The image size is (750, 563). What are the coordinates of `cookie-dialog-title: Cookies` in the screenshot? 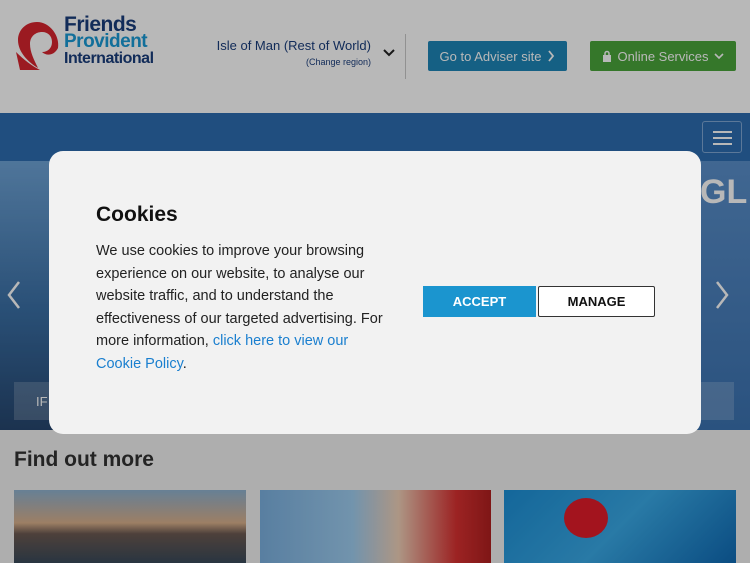 It's located at (137, 214).